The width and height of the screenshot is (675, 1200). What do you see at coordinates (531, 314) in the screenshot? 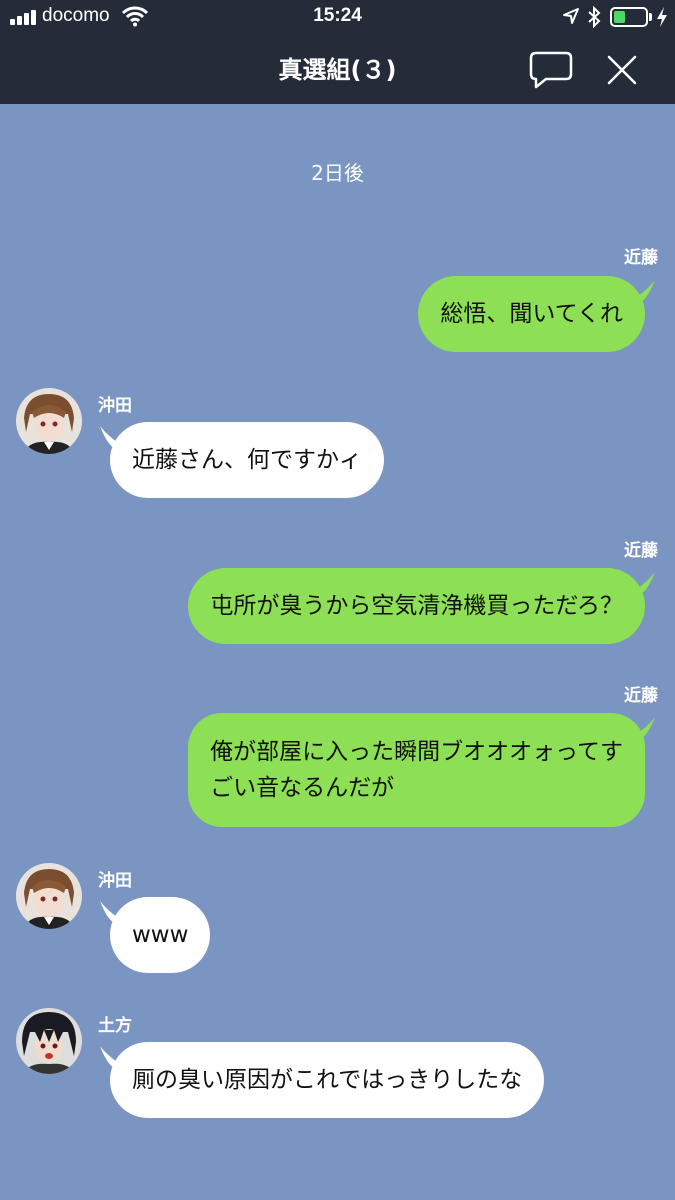
I see `message-text: 総悟、聞いてくれ` at bounding box center [531, 314].